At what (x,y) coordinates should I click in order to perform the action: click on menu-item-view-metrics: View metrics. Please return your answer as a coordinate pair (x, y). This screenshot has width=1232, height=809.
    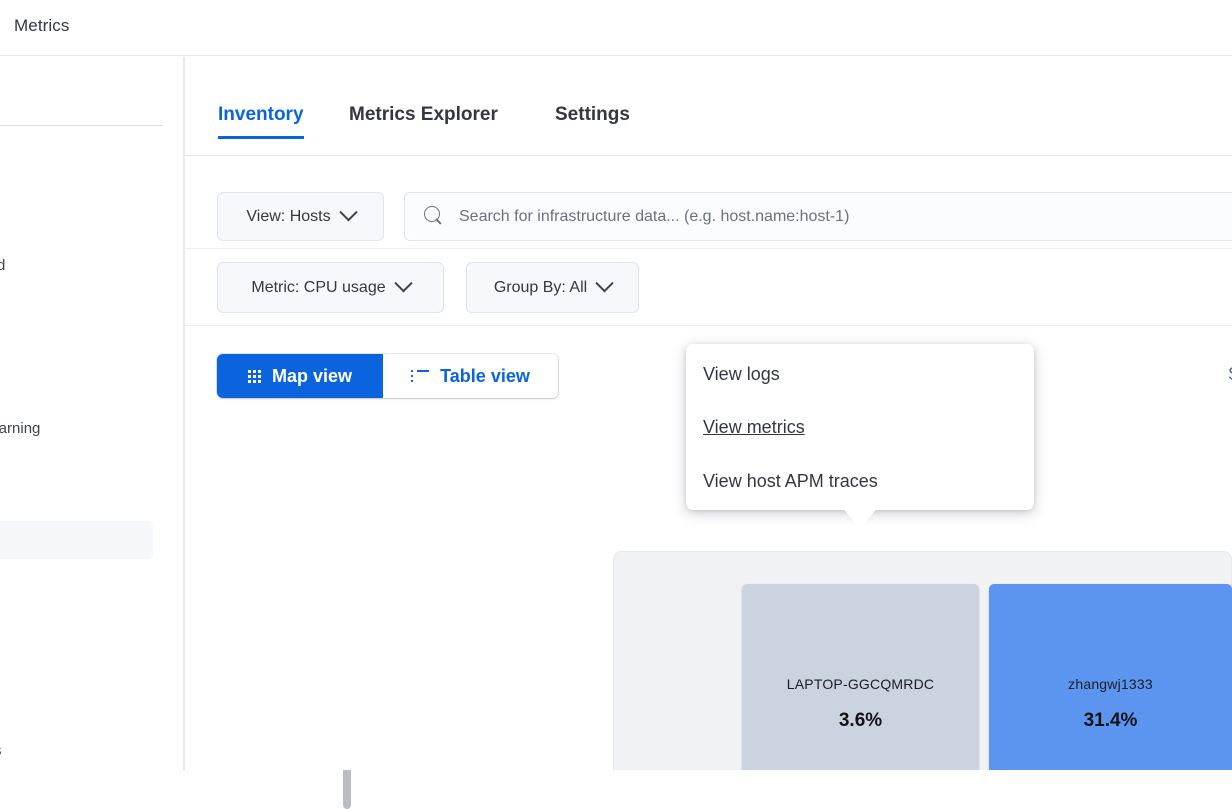
    Looking at the image, I should click on (754, 427).